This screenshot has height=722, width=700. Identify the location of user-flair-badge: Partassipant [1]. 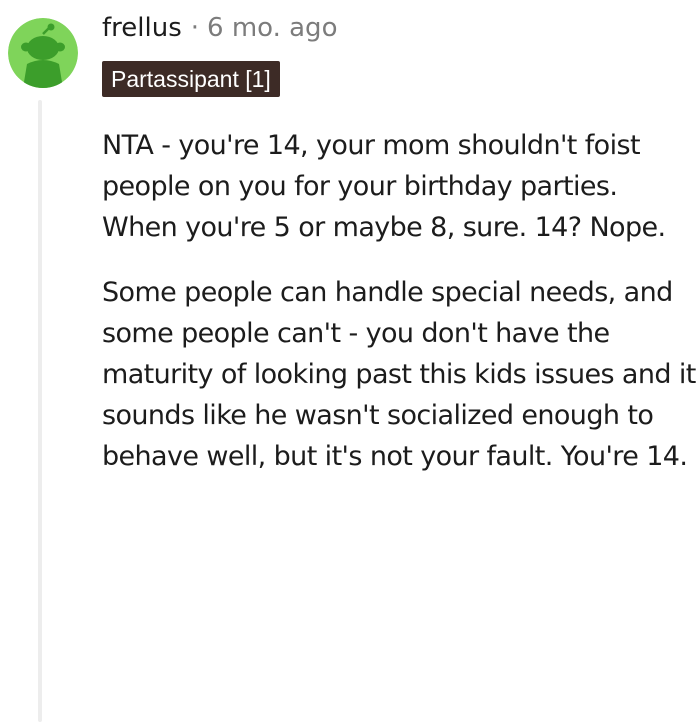
(191, 79).